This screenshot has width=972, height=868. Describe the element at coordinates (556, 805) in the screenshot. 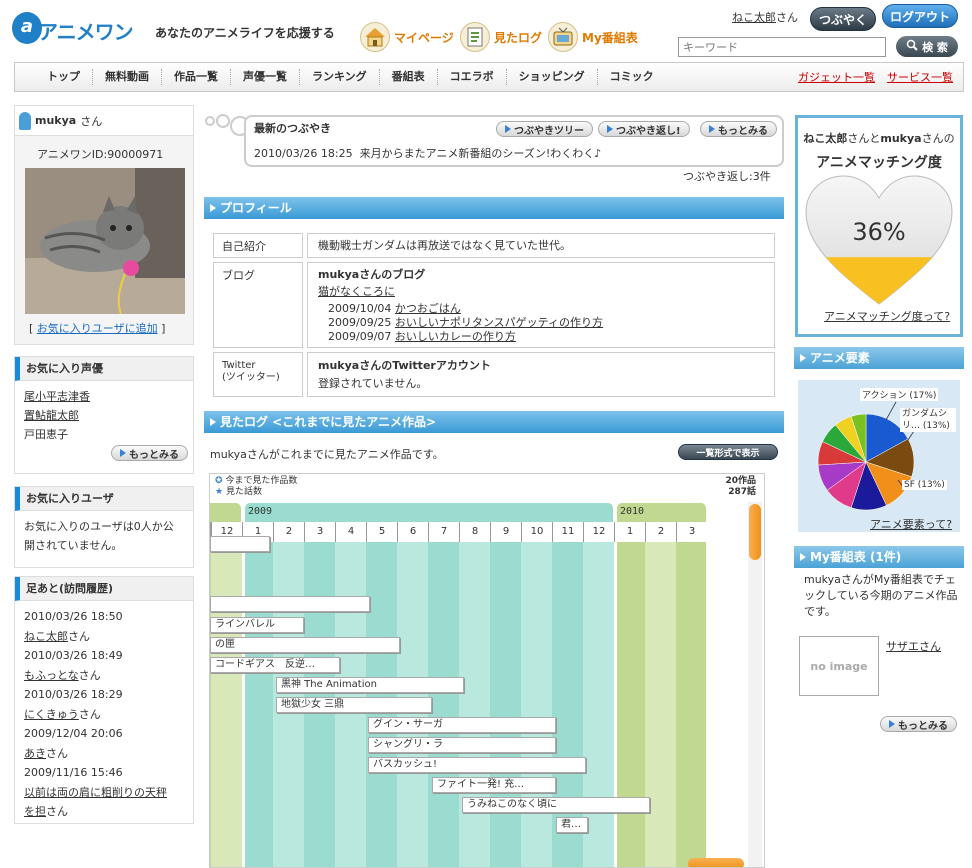

I see `timeline-anime-bar: うみねこのなく頃に` at that location.